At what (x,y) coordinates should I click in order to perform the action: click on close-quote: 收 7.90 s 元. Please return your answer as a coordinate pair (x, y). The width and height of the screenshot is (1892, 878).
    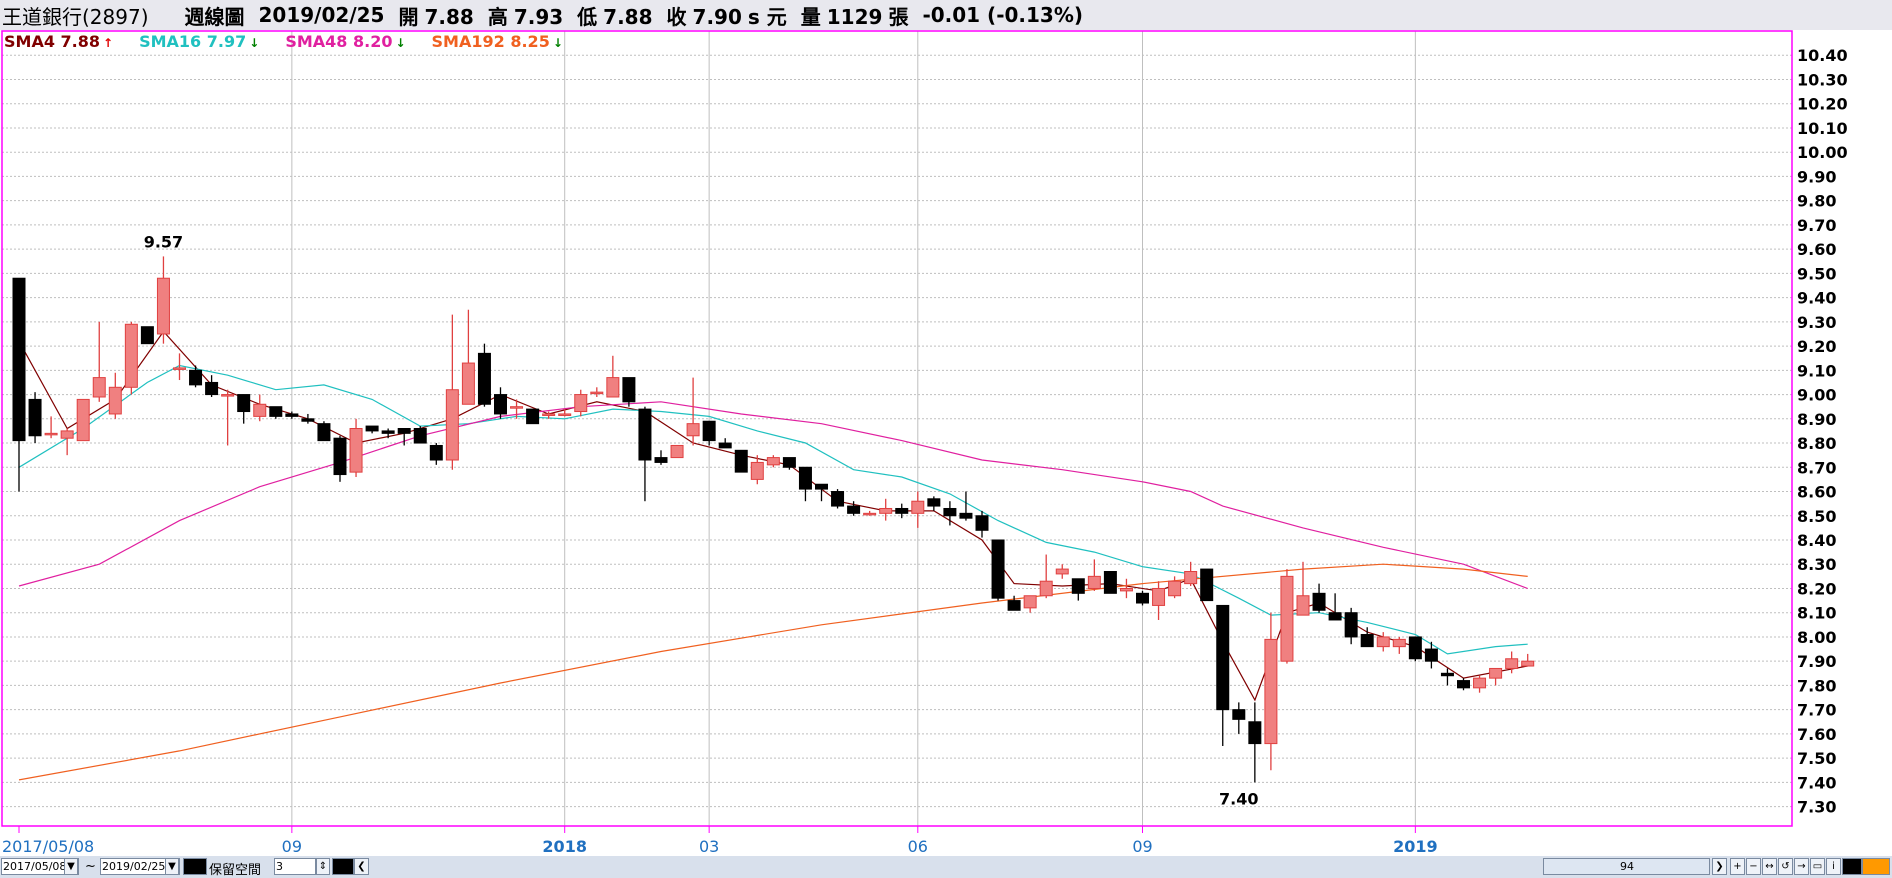
    Looking at the image, I should click on (727, 15).